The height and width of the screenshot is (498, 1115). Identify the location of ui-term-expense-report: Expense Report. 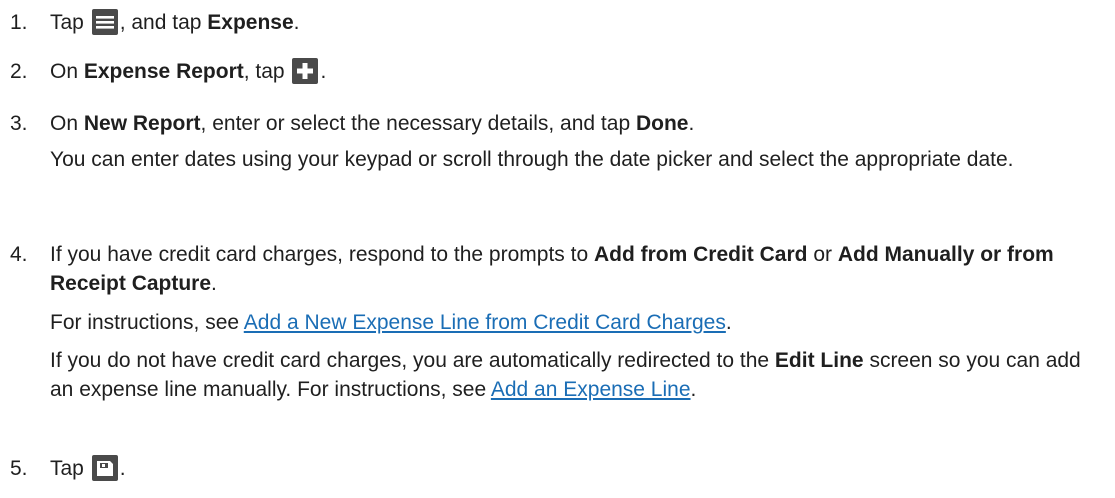
(163, 71).